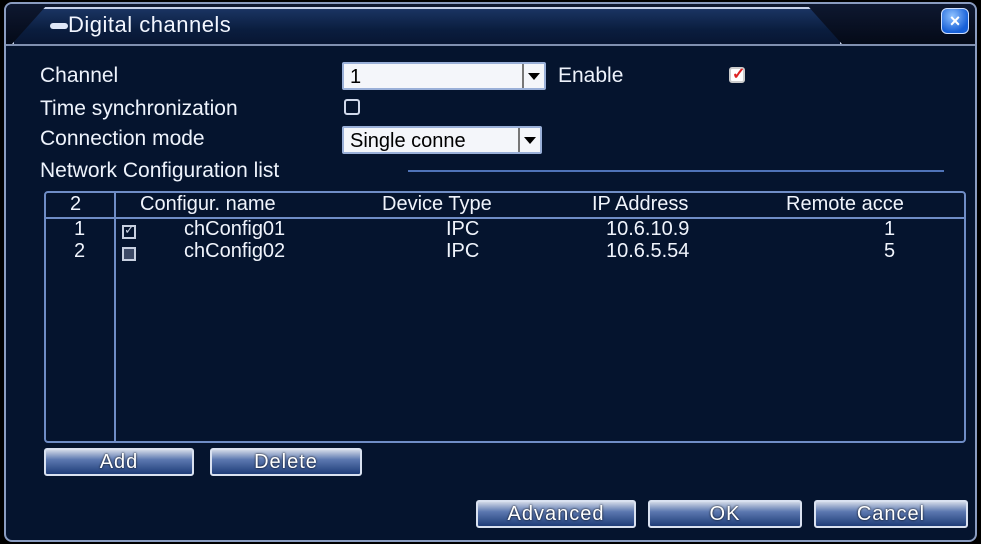  I want to click on row-index: 2, so click(80, 251).